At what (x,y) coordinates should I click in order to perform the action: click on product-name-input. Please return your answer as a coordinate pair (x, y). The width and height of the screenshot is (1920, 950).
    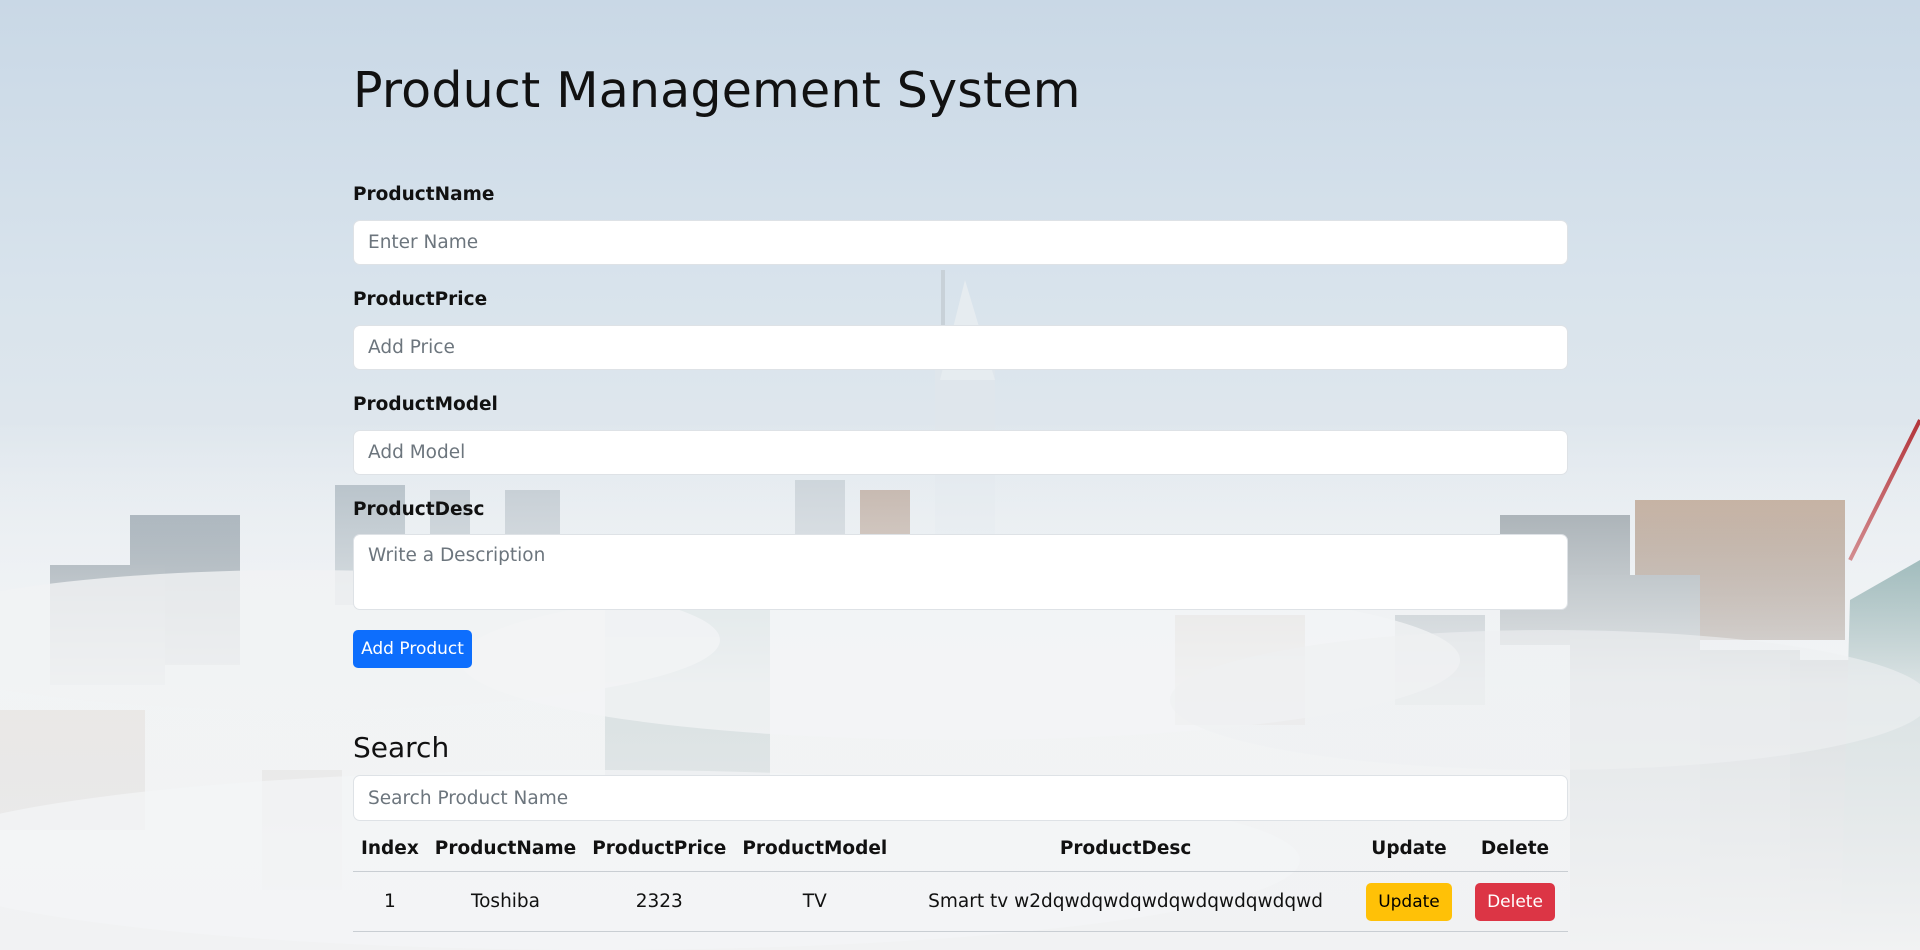
    Looking at the image, I should click on (960, 242).